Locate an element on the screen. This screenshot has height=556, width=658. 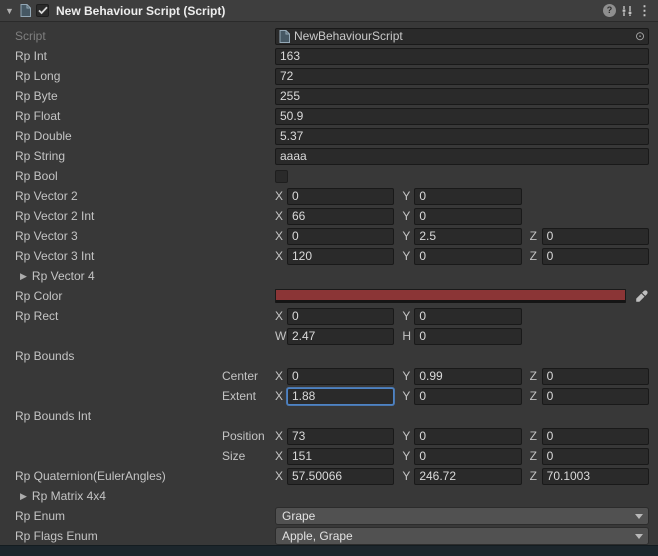
row-rp-rect-wh: WH is located at coordinates (329, 336).